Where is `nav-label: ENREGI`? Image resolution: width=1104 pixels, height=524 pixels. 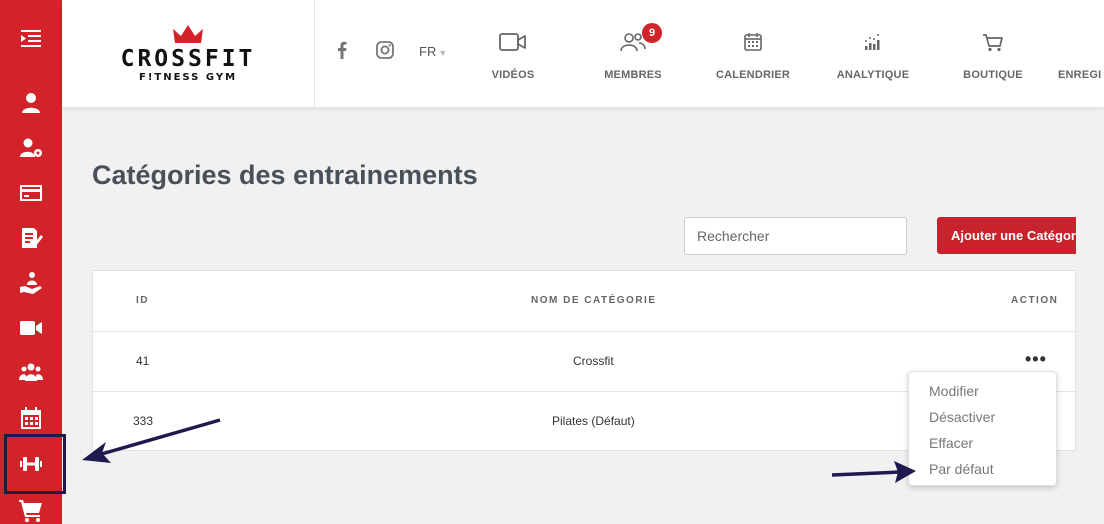 nav-label: ENREGI is located at coordinates (1080, 75).